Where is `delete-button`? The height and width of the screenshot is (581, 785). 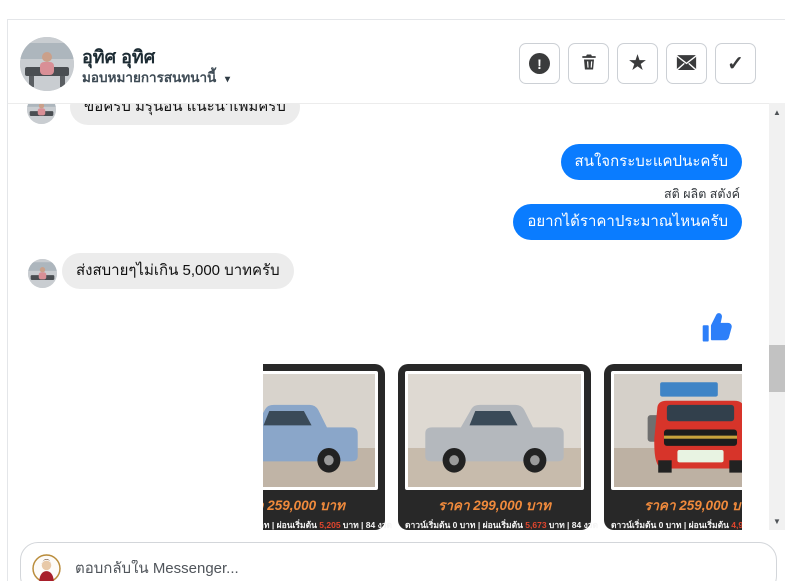 delete-button is located at coordinates (588, 63).